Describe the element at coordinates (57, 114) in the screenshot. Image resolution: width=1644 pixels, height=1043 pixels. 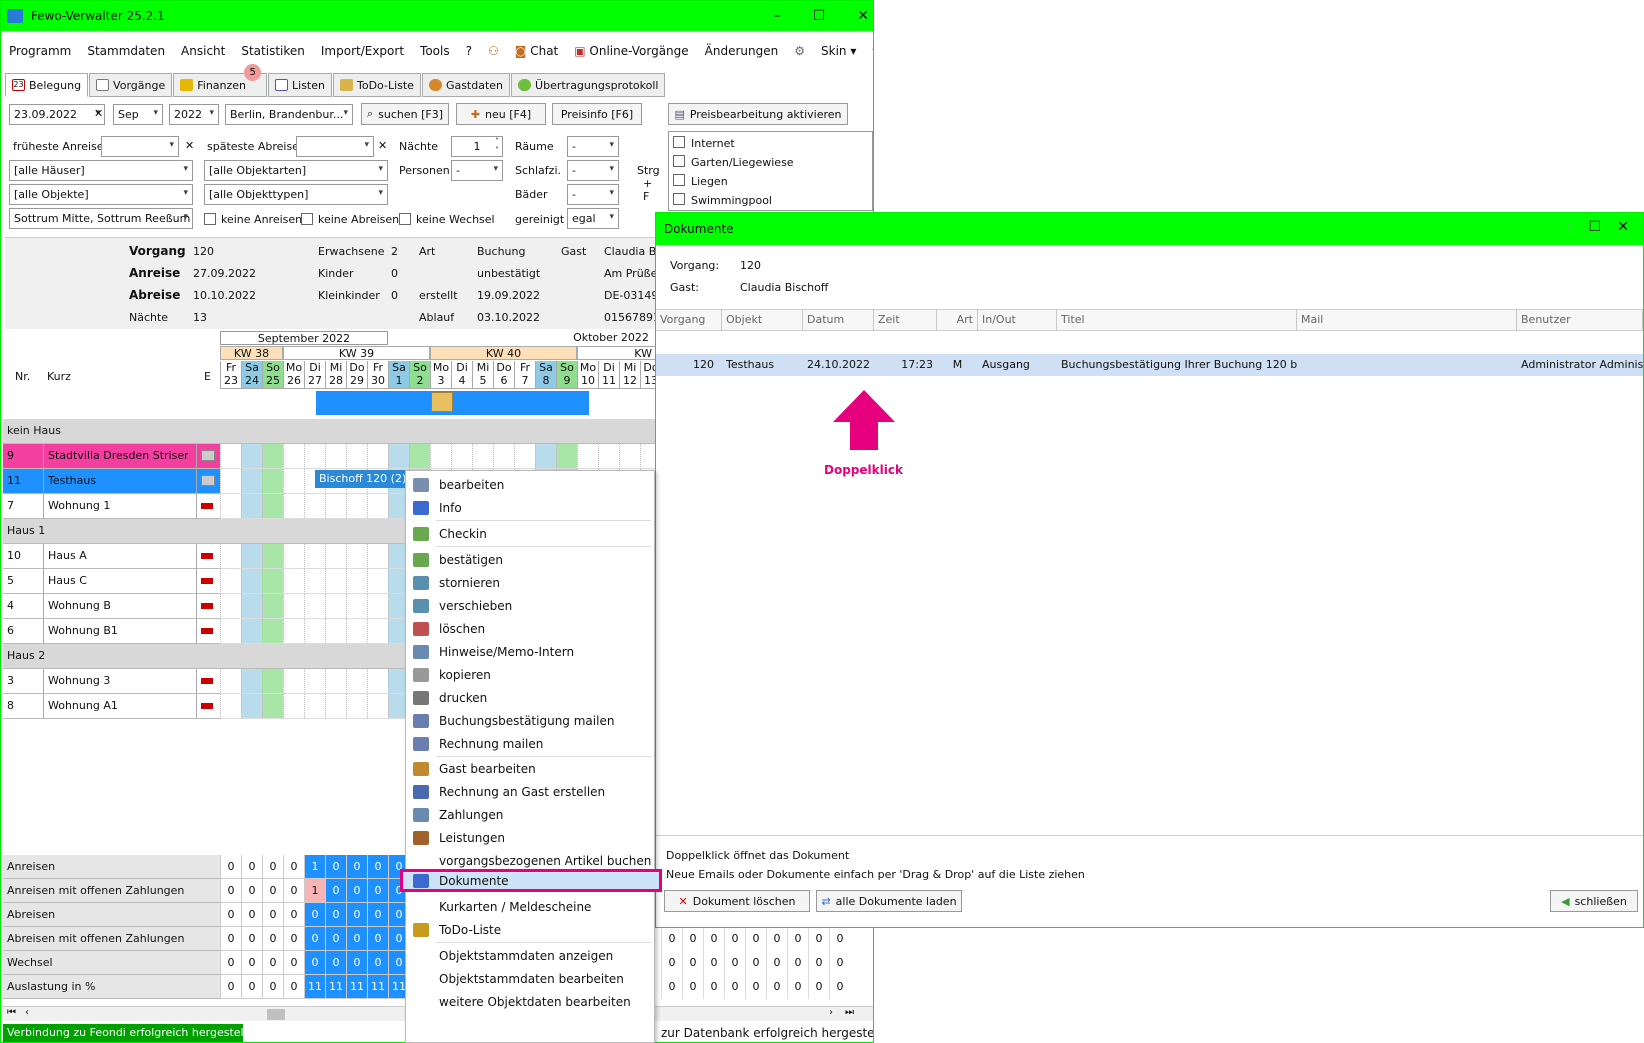
I see `date-field: 23.09.2022` at that location.